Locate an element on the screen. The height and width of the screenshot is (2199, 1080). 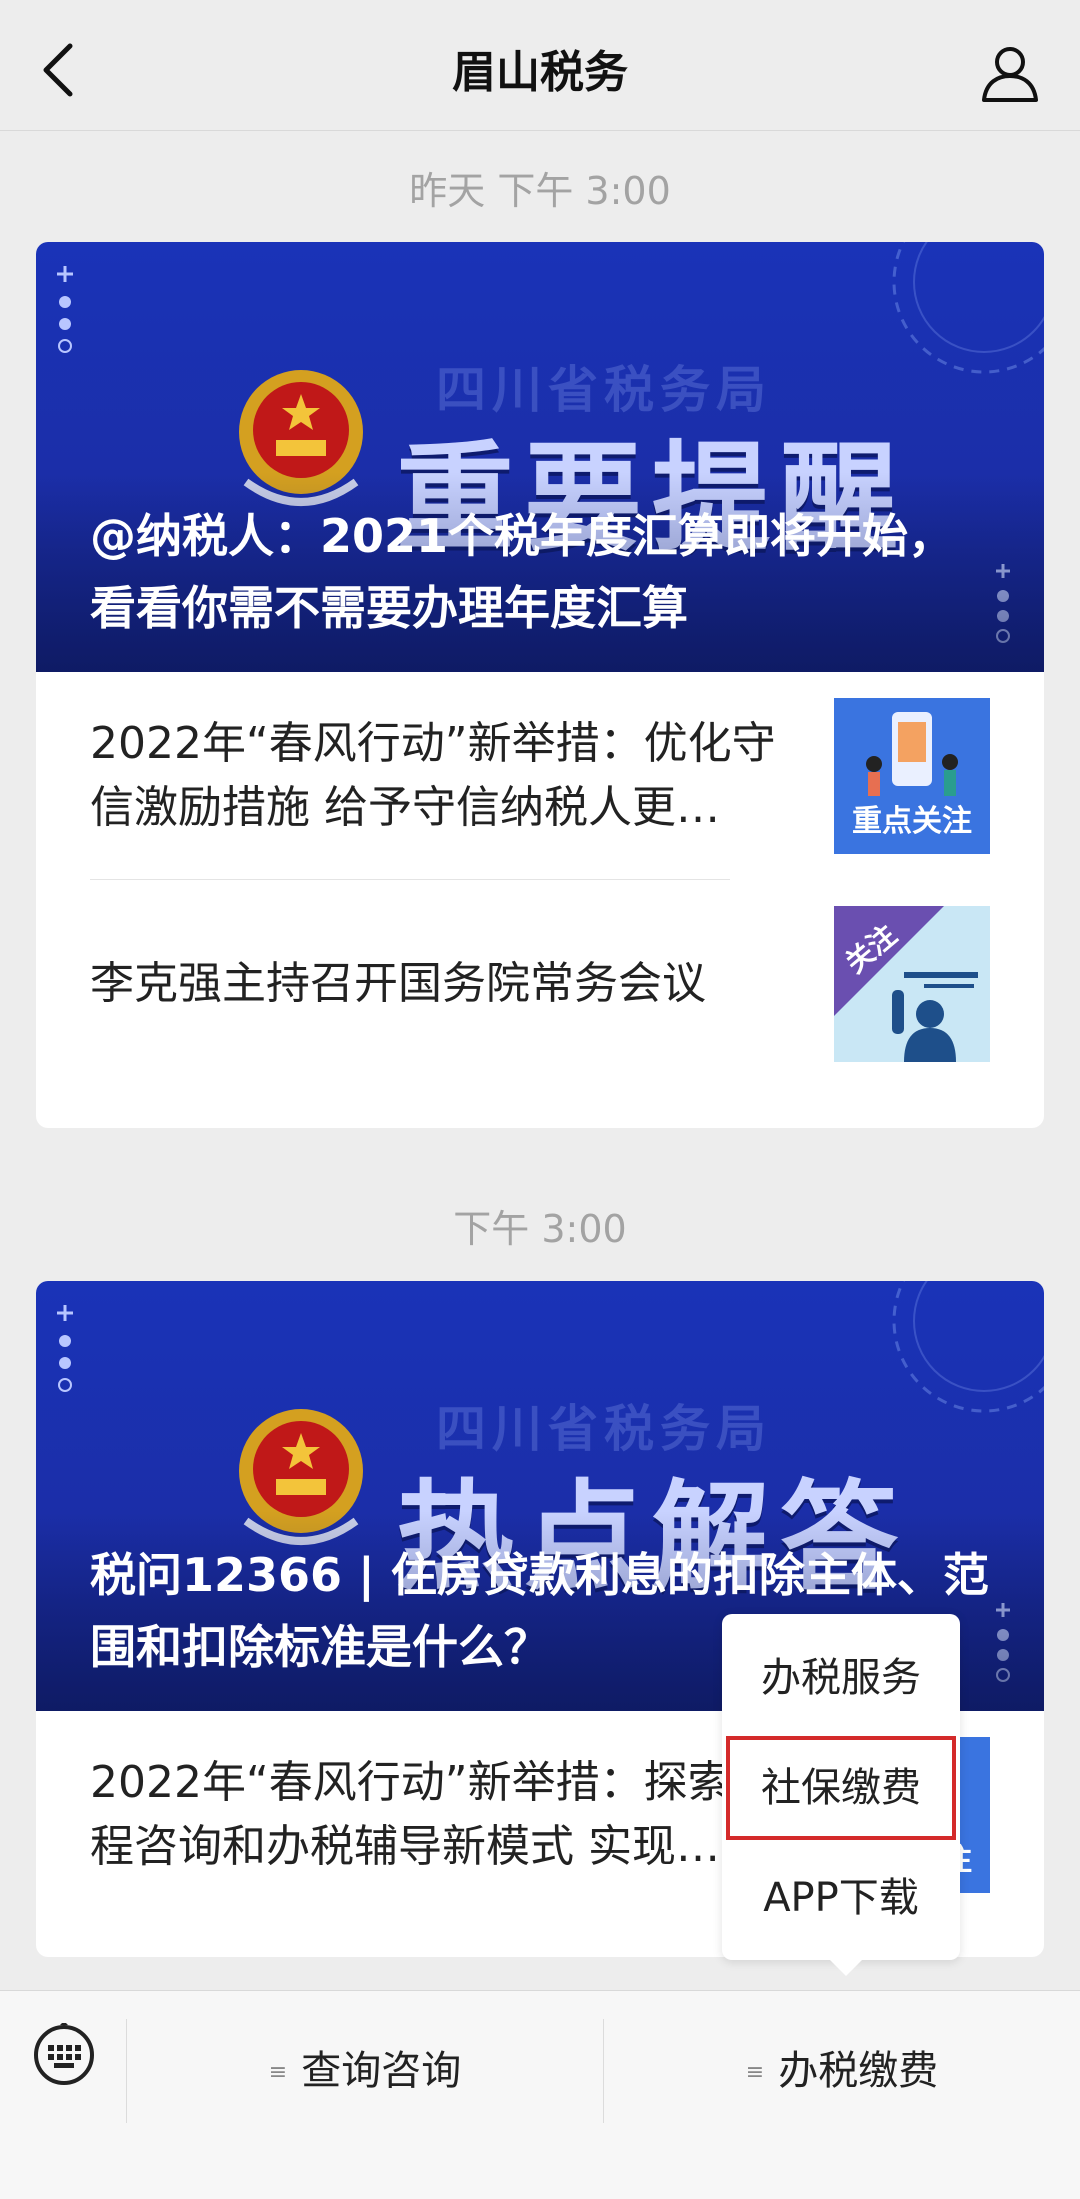
bottom-menu-bar: ≡ 查询咨询 ≡ 办税缴费 is located at coordinates (540, 2094).